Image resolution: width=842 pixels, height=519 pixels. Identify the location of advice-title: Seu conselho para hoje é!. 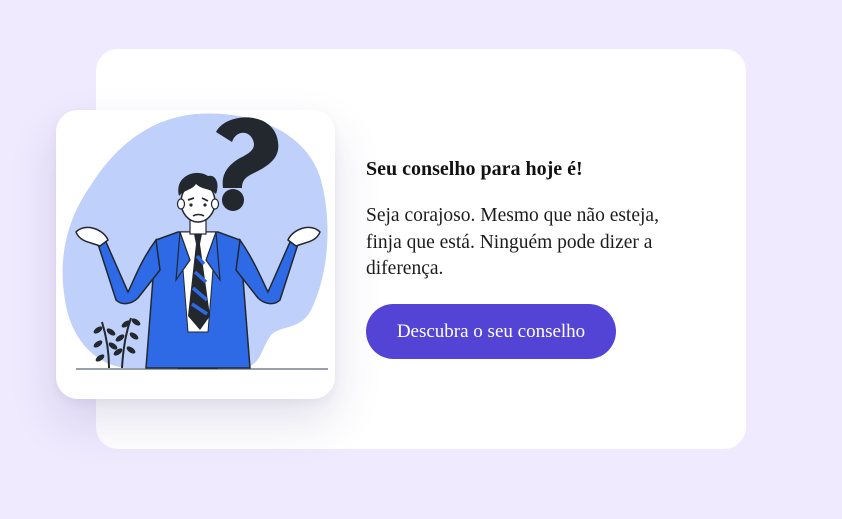
(474, 169).